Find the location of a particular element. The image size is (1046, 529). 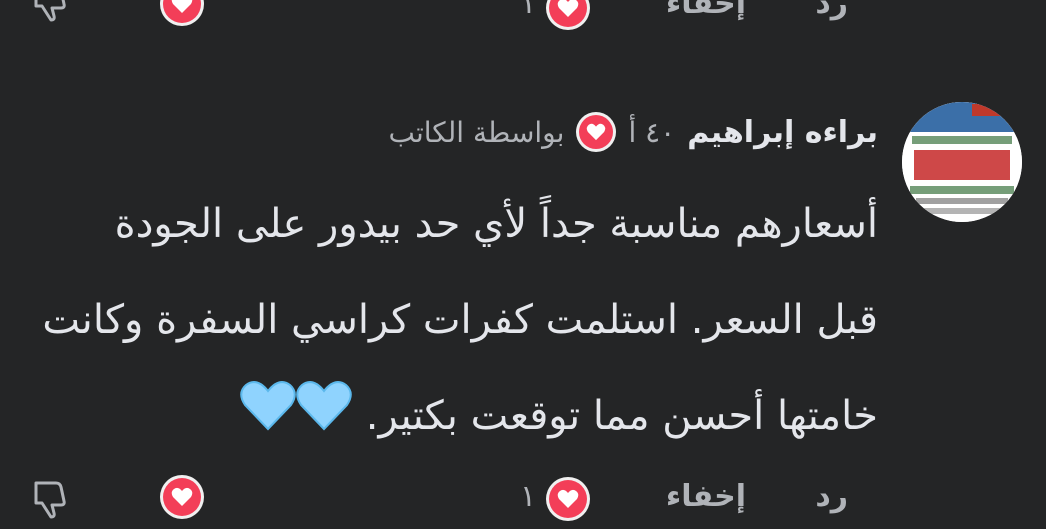

author-reaction is located at coordinates (596, 132).